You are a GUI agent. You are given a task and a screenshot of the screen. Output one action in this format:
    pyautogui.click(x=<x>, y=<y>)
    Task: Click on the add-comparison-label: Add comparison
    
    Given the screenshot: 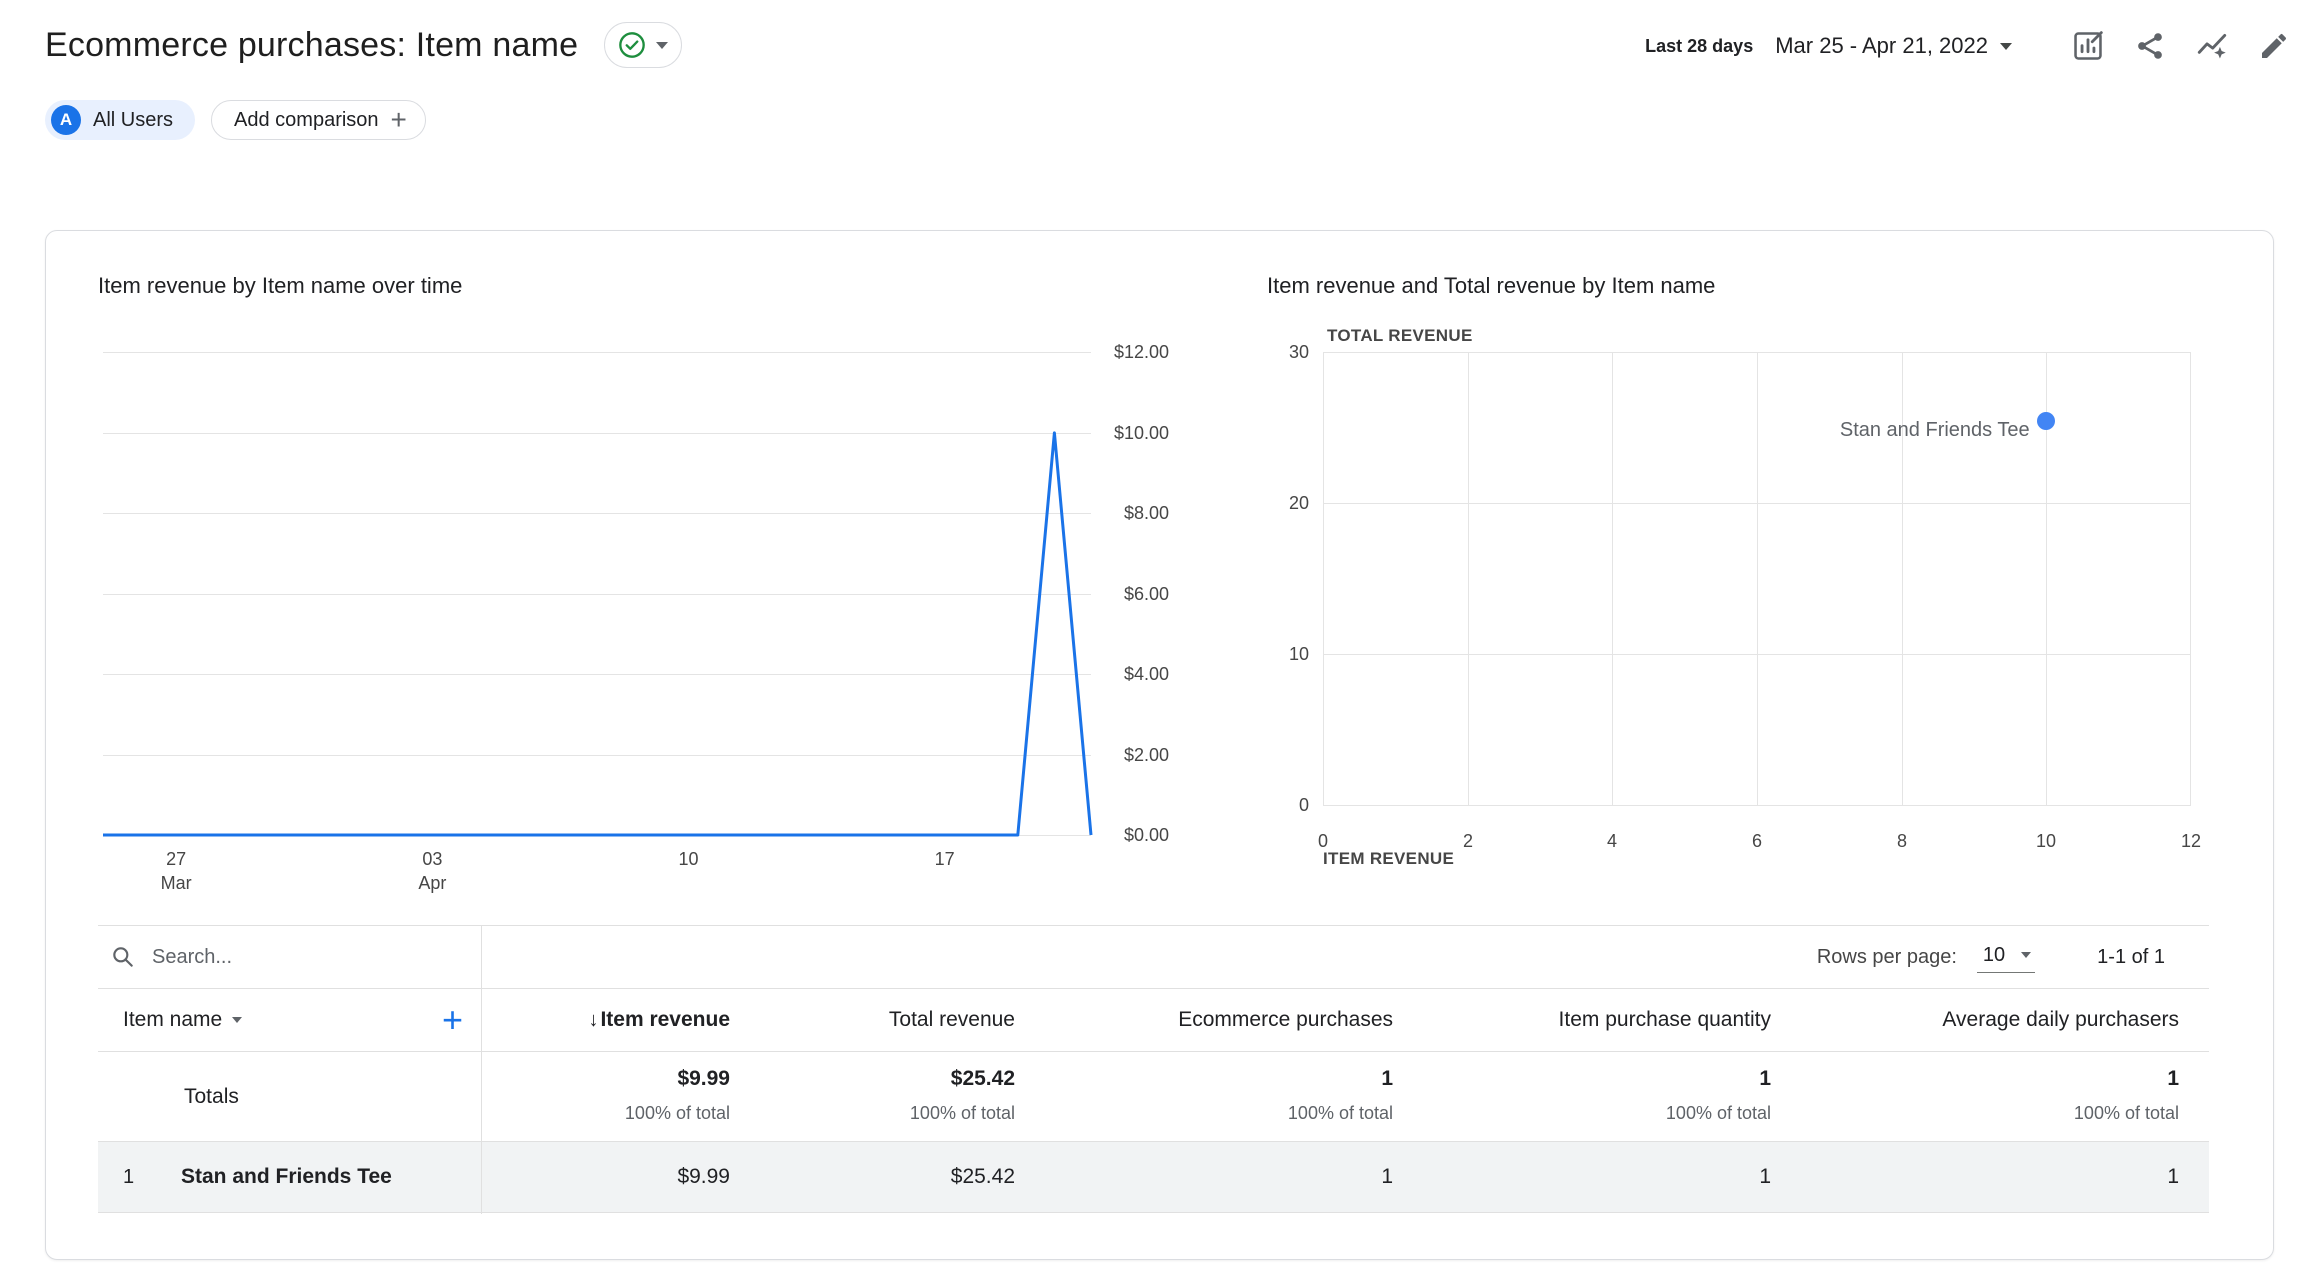 What is the action you would take?
    pyautogui.click(x=306, y=119)
    